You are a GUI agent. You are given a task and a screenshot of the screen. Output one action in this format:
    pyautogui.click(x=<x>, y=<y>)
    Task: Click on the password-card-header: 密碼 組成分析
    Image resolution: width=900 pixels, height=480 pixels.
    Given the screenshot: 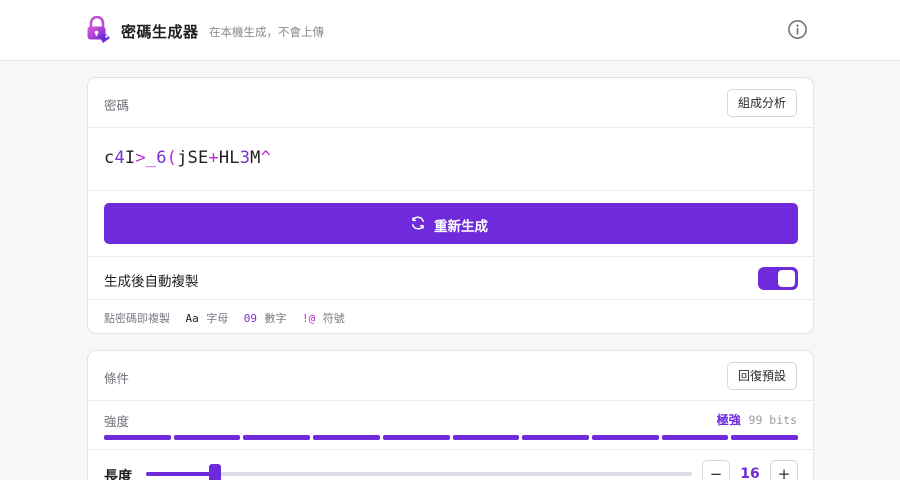 What is the action you would take?
    pyautogui.click(x=450, y=103)
    